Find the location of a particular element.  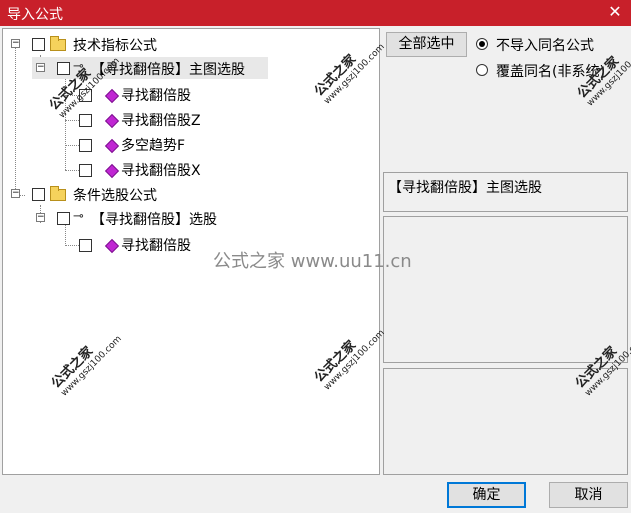

radio-skip-duplicates-label: 不导入同名公式 is located at coordinates (545, 46).